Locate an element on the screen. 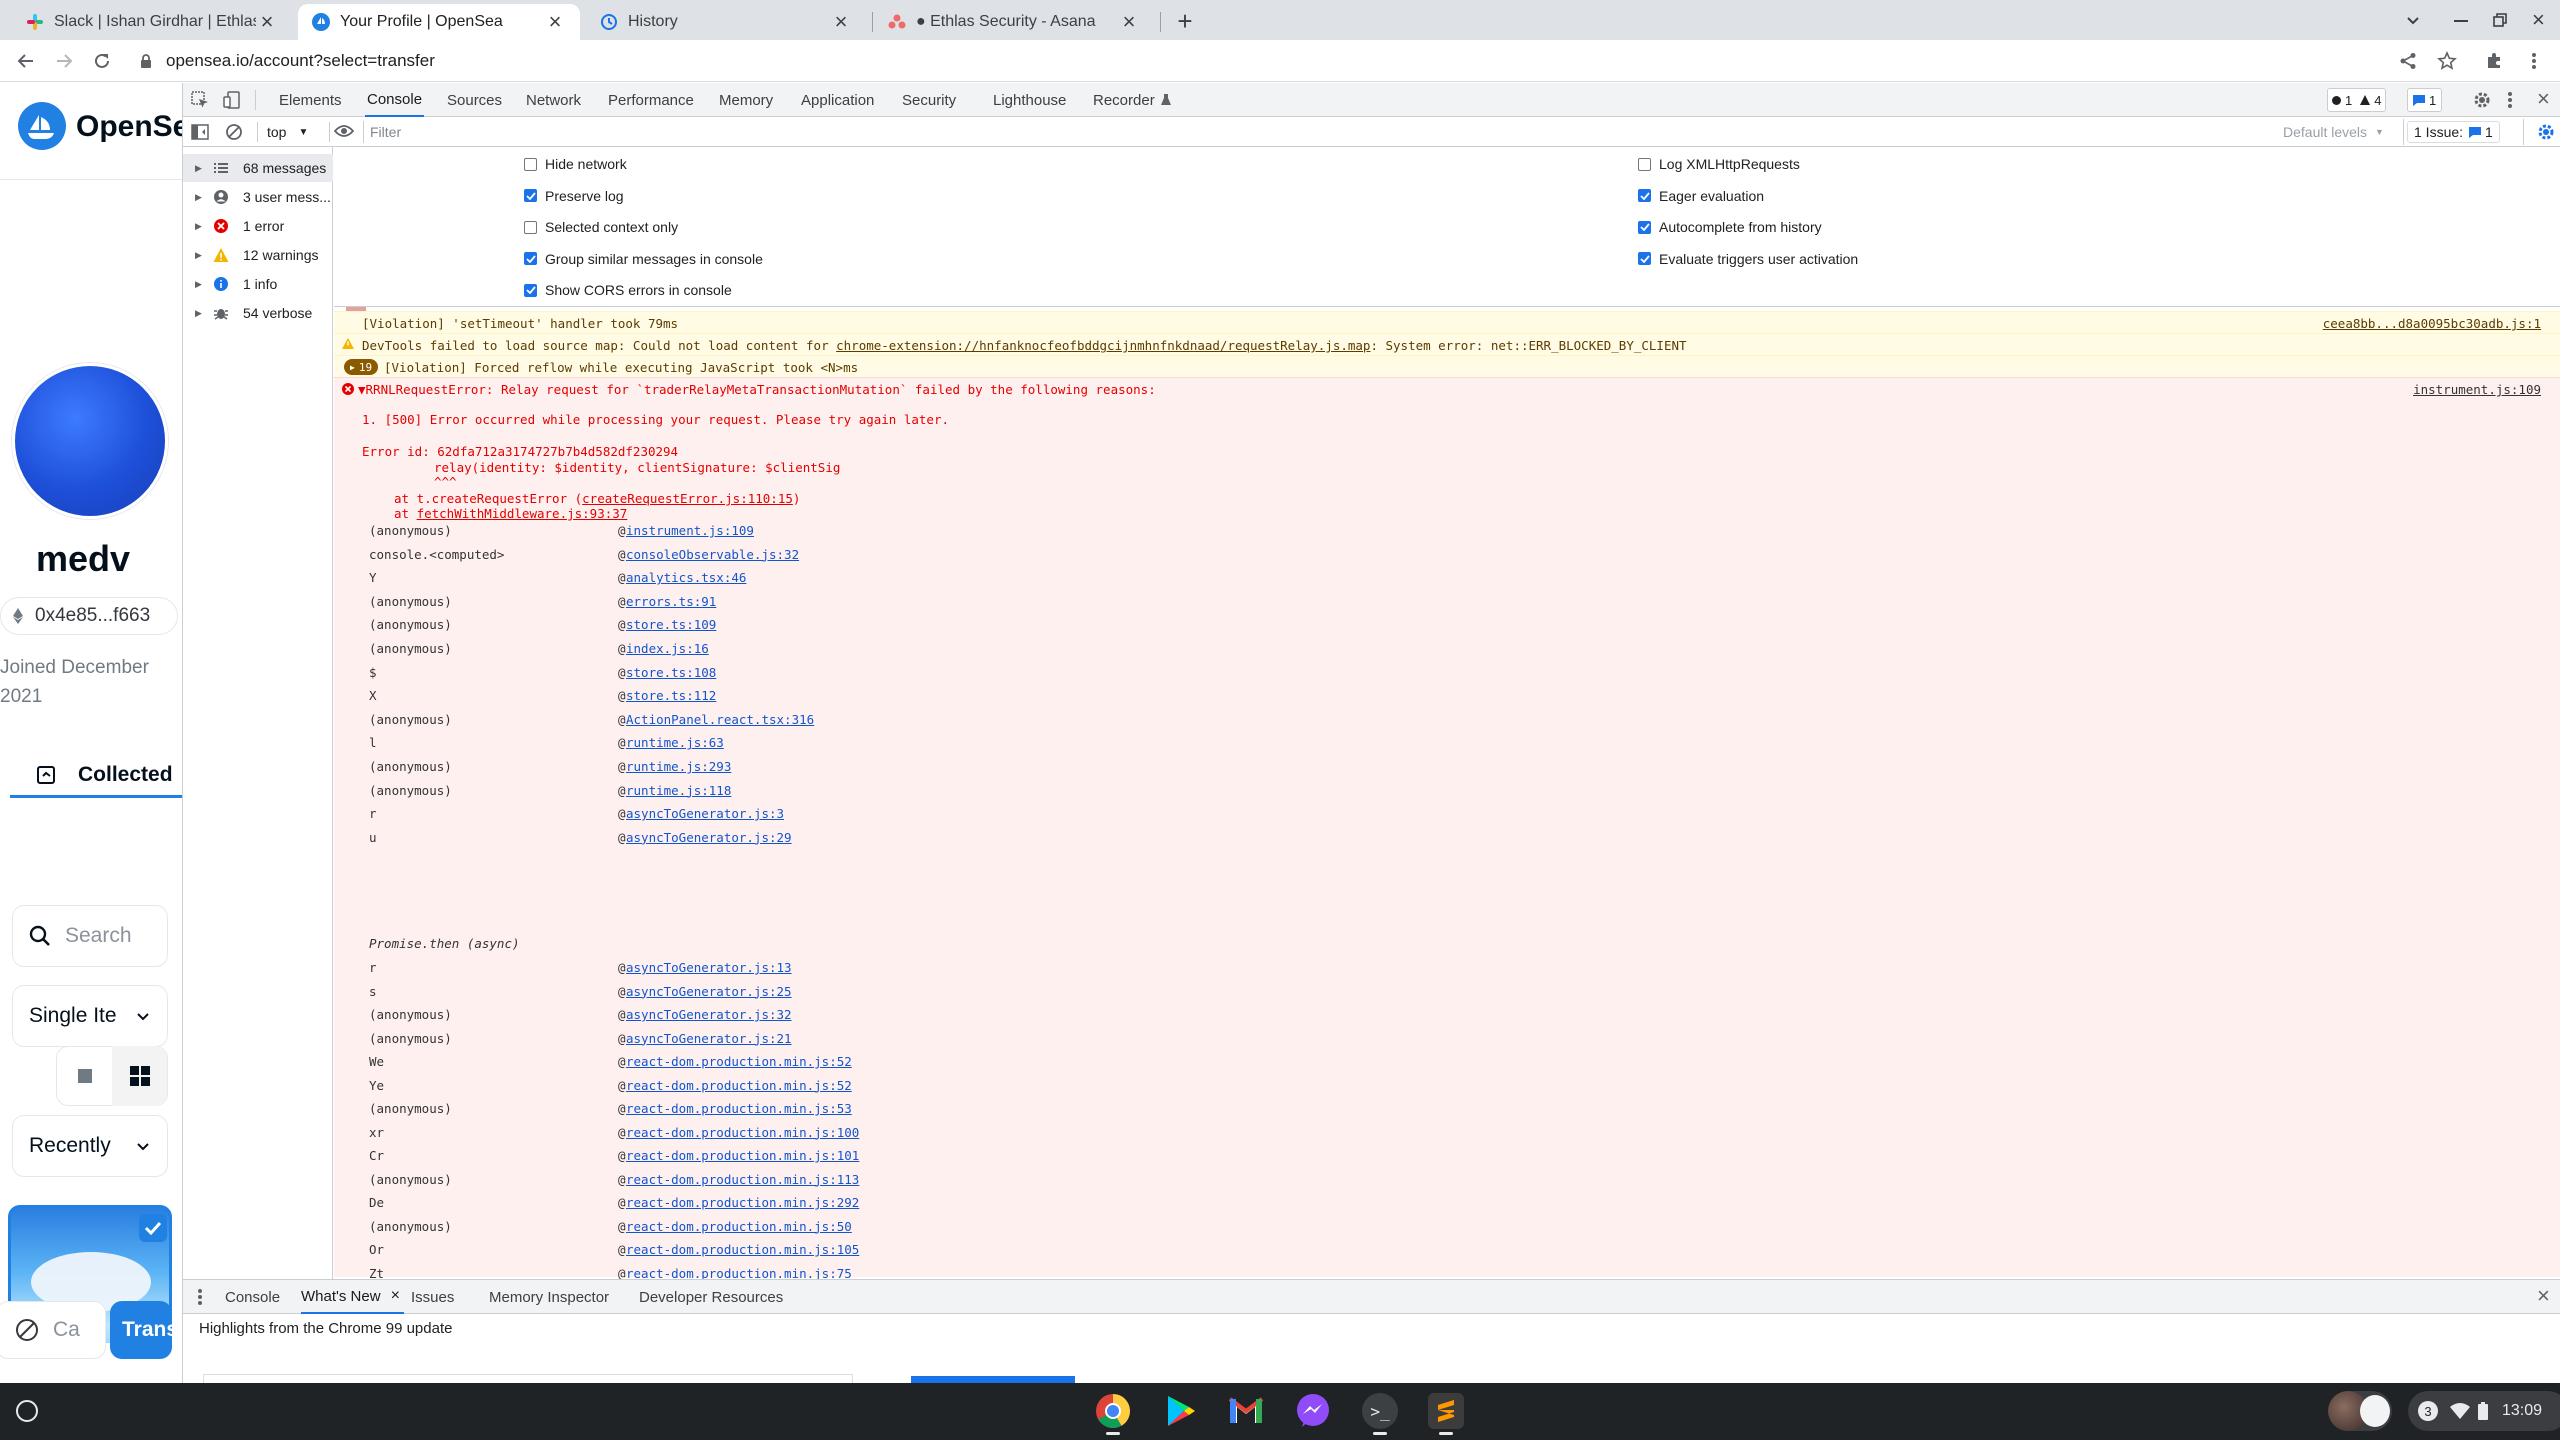 This screenshot has width=2560, height=1440. drawer-menu-icon is located at coordinates (200, 1297).